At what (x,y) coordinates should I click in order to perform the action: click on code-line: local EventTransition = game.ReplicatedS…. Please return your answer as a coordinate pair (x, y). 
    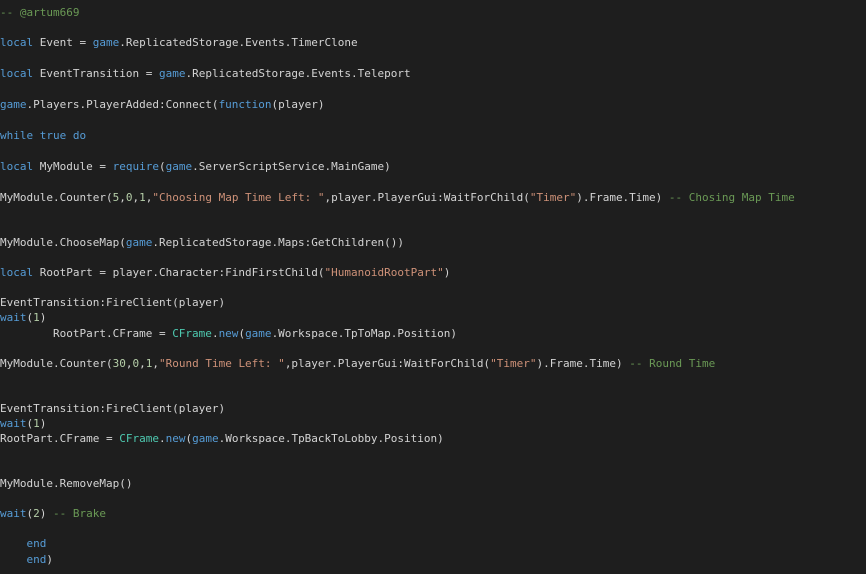
    Looking at the image, I should click on (205, 73).